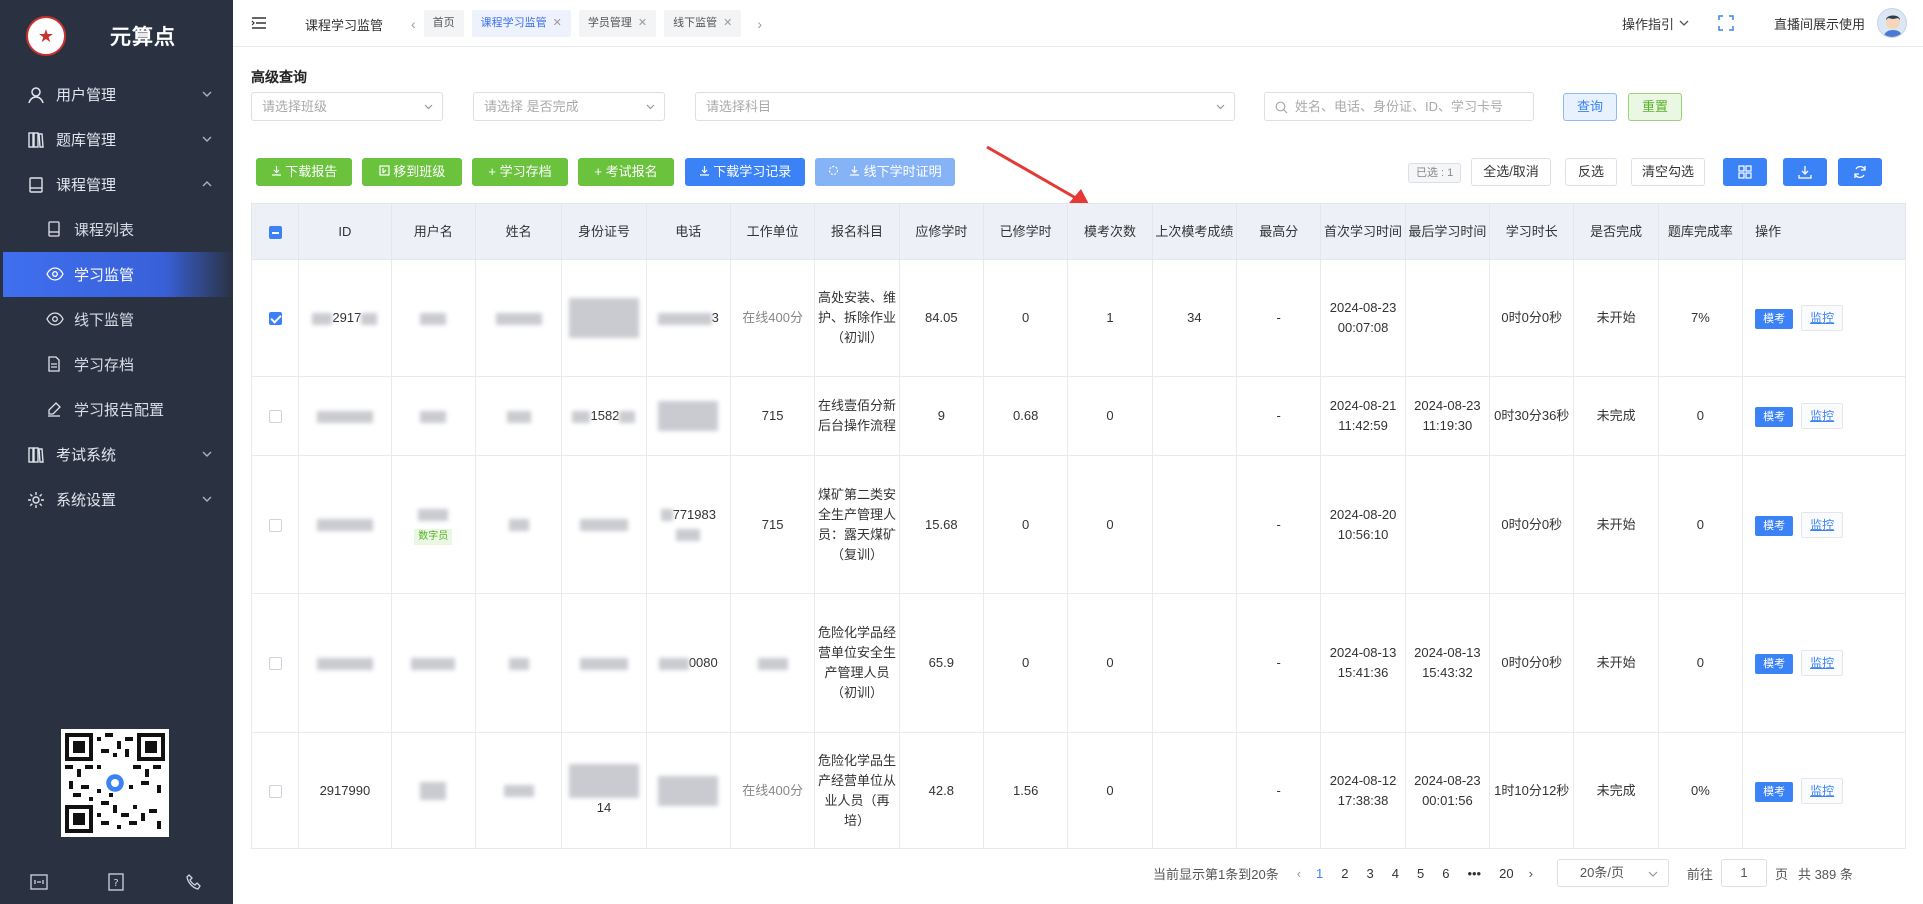  Describe the element at coordinates (413, 24) in the screenshot. I see `tab-scroll-left-icon: ‹` at that location.